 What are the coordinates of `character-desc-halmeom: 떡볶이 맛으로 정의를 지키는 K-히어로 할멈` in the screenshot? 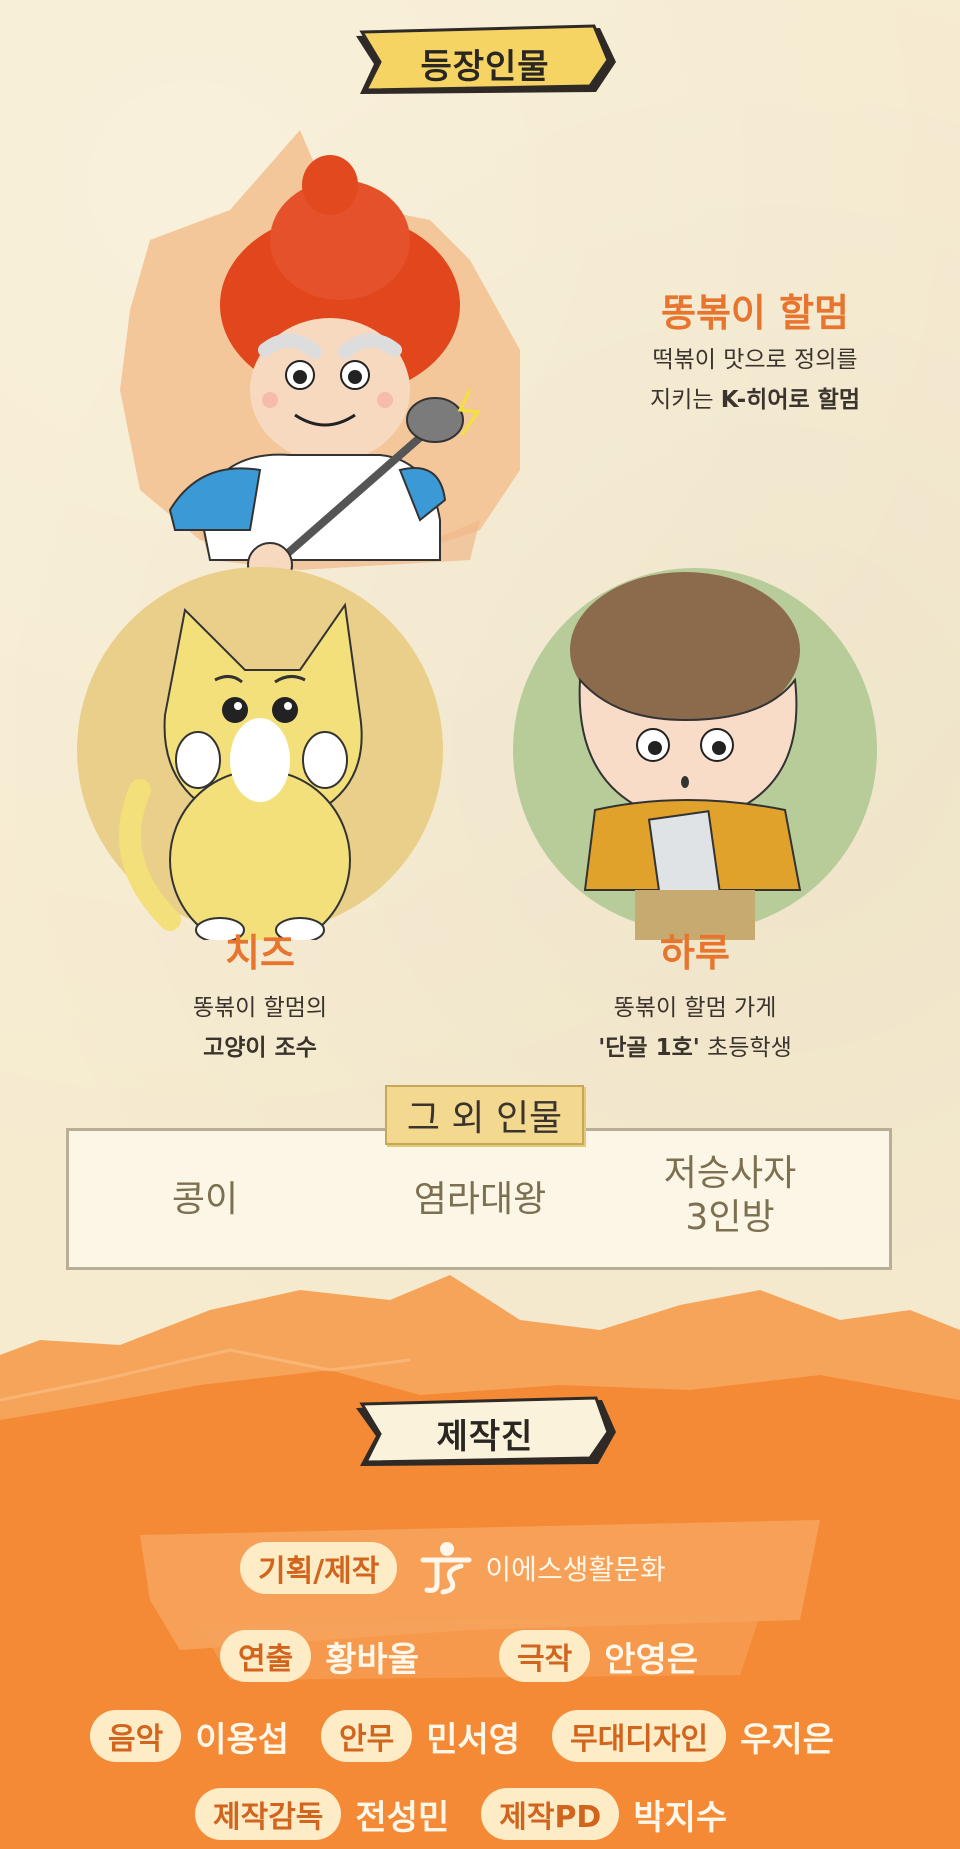 It's located at (755, 380).